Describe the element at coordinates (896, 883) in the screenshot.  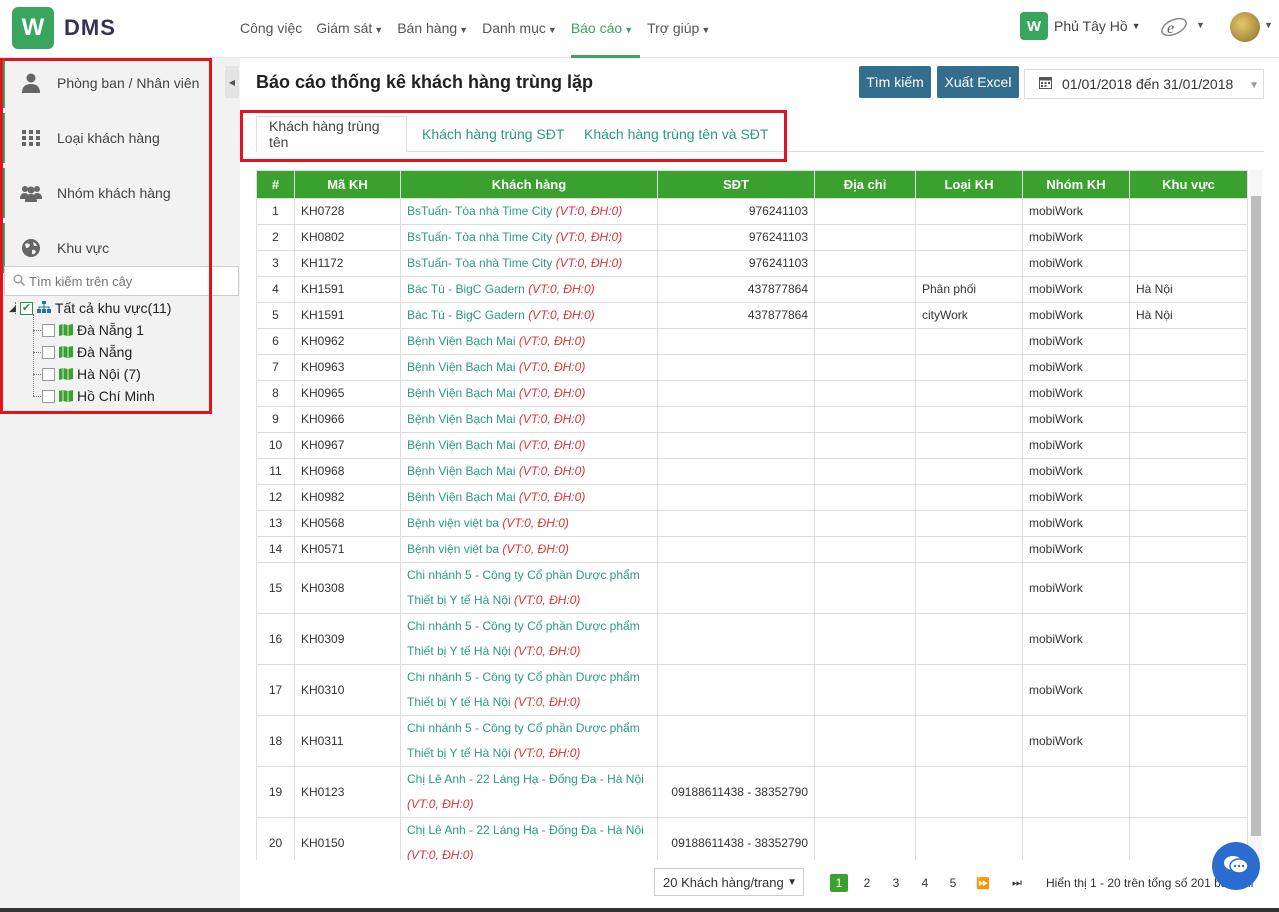
I see `page-3-button: 3` at that location.